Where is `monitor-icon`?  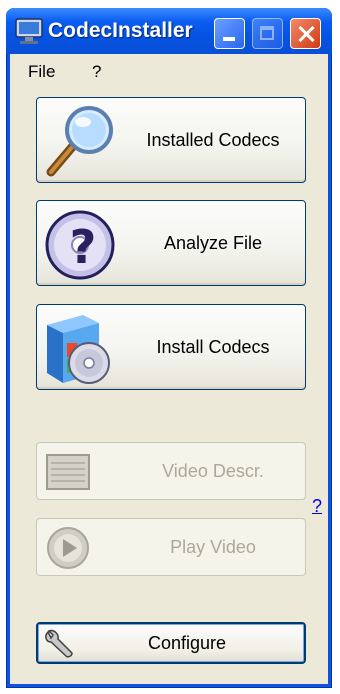
monitor-icon is located at coordinates (29, 31).